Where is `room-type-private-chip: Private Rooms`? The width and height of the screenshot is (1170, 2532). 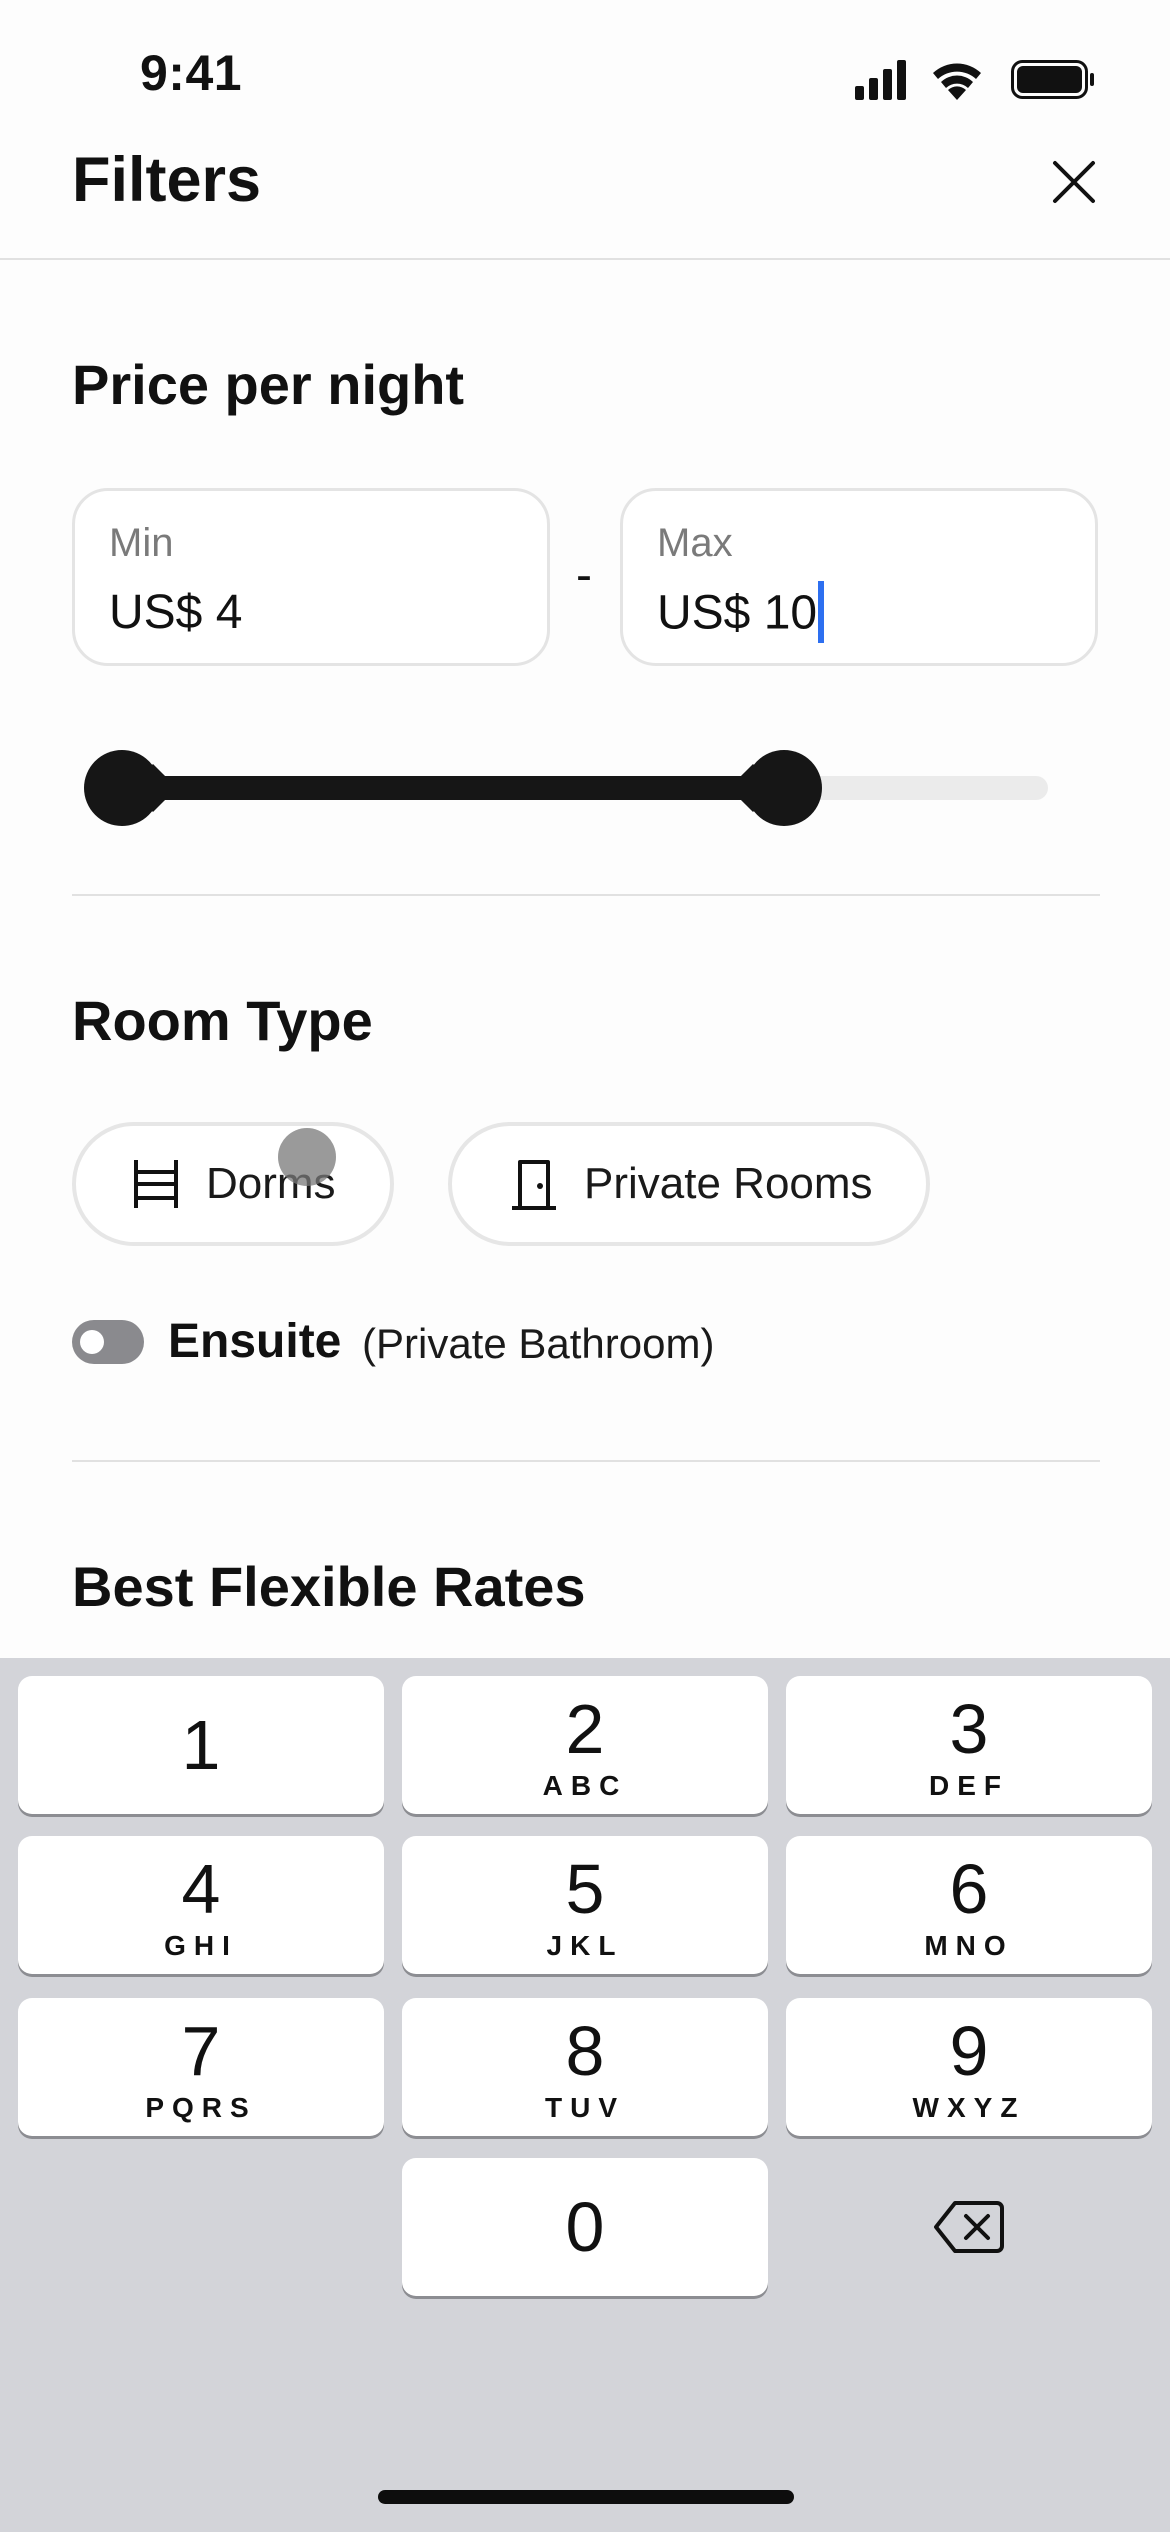
room-type-private-chip: Private Rooms is located at coordinates (689, 1184).